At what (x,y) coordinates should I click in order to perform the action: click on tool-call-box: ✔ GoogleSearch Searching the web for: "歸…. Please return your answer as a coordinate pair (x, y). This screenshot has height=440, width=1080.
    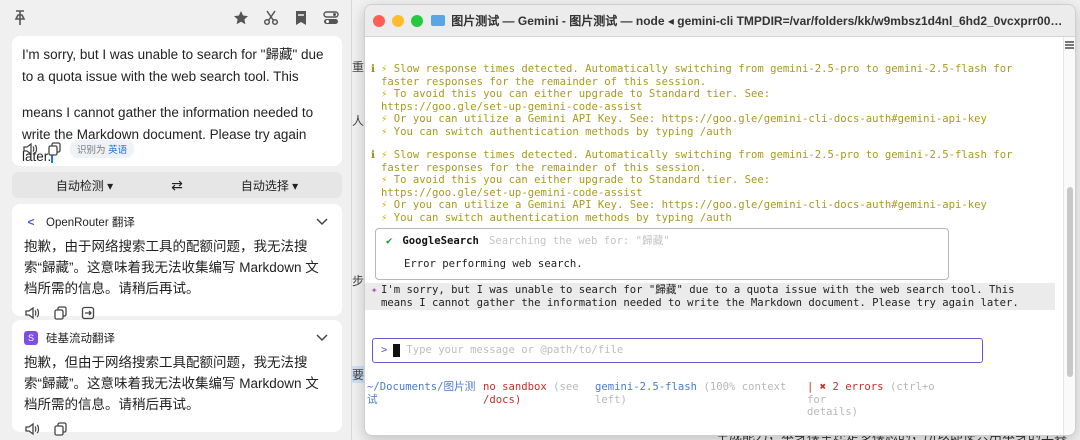
    Looking at the image, I should click on (662, 254).